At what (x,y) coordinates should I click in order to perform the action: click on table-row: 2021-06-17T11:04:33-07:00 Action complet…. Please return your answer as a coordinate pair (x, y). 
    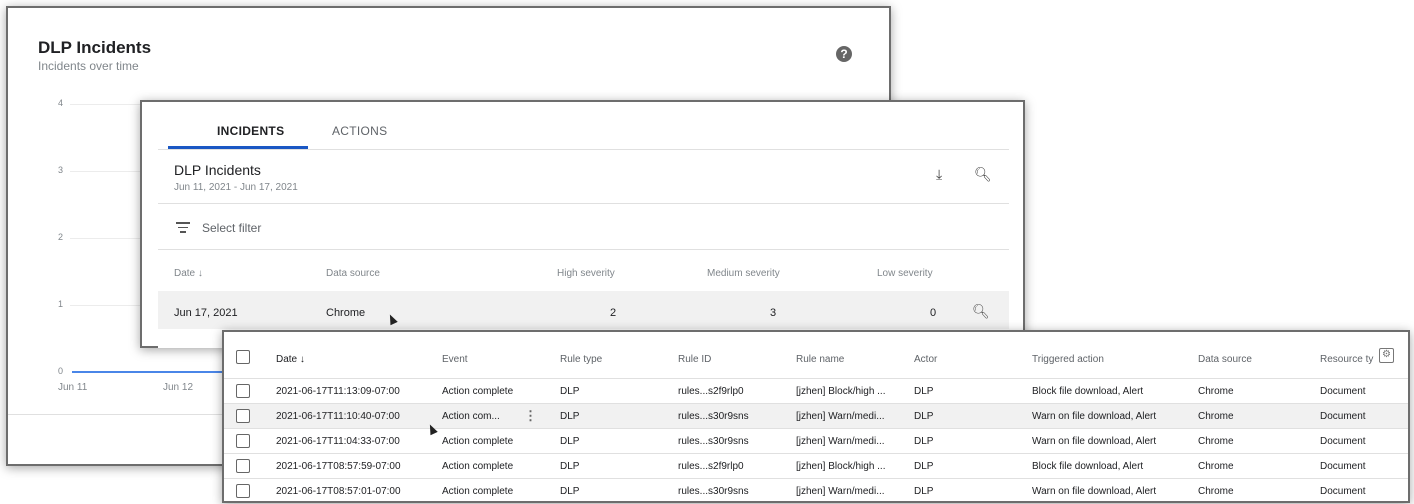
    Looking at the image, I should click on (816, 440).